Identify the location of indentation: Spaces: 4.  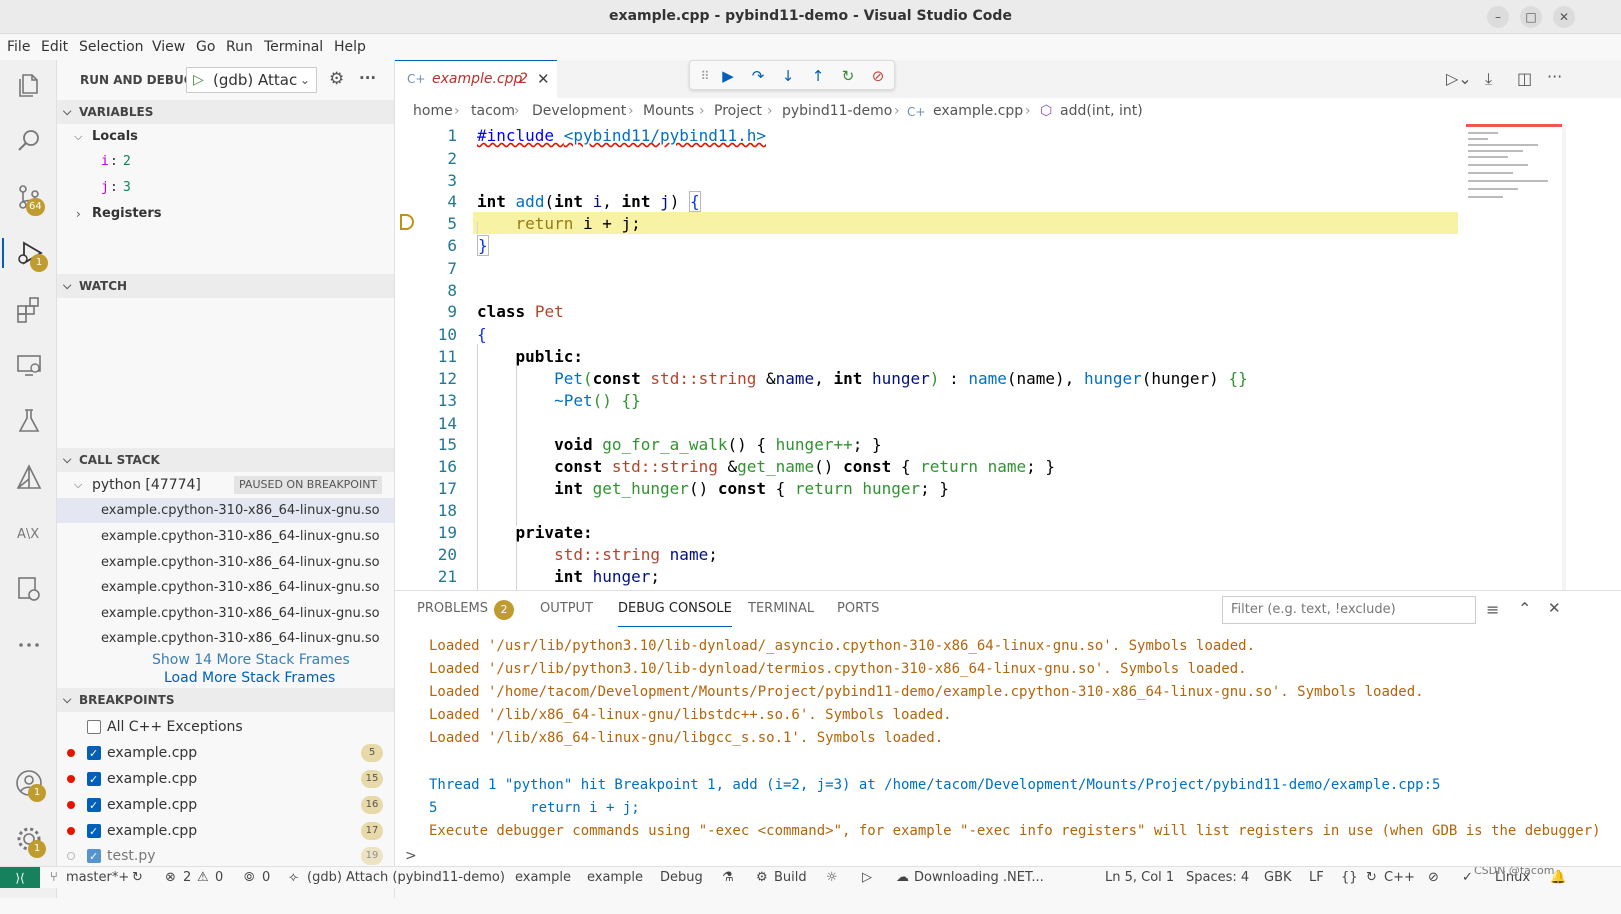
(1217, 877).